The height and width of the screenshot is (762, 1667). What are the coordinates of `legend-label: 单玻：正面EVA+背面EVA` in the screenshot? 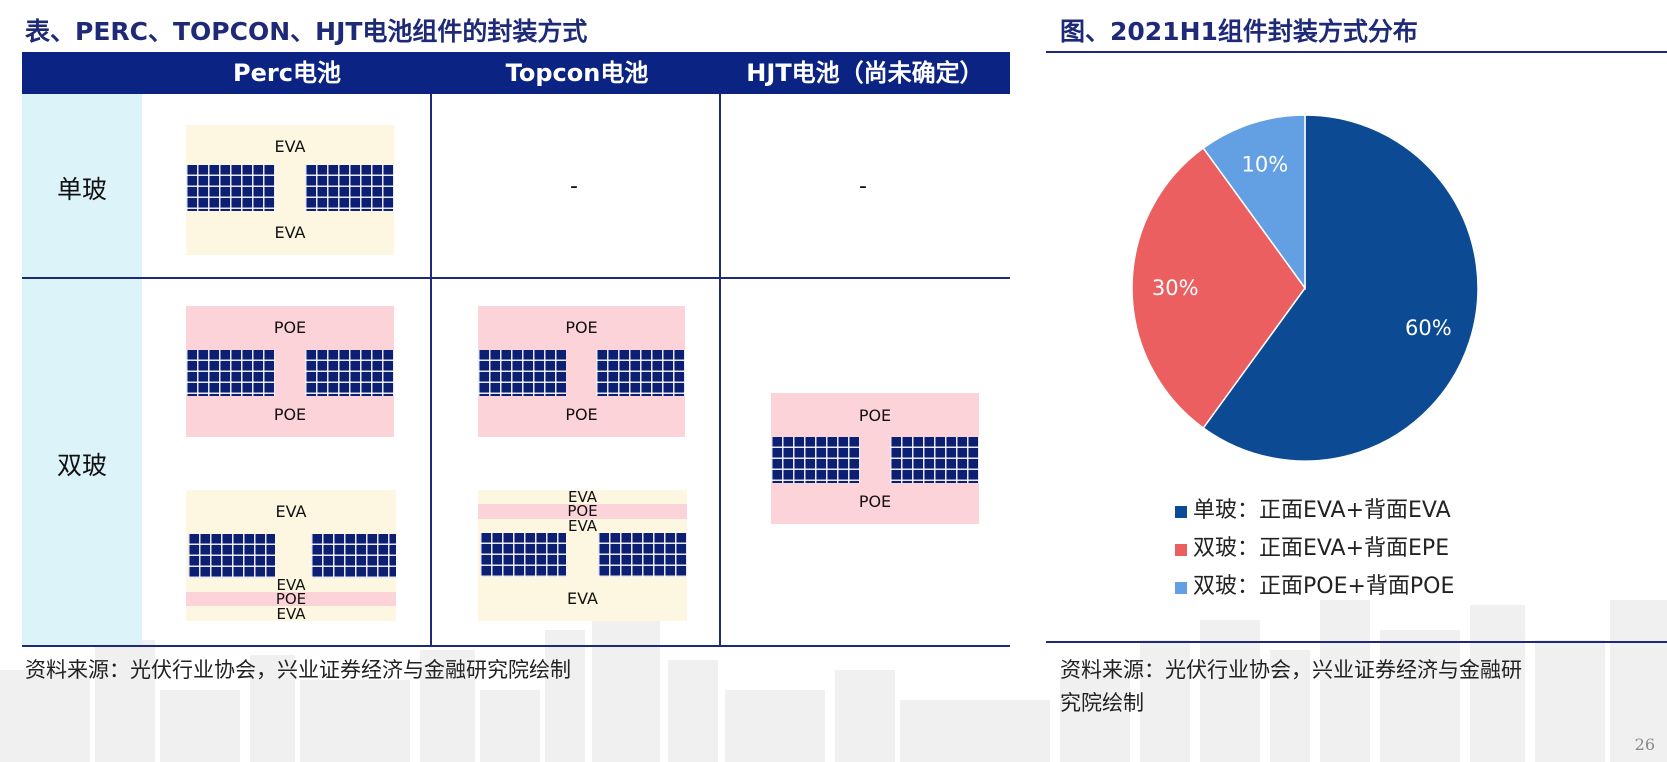 It's located at (1322, 510).